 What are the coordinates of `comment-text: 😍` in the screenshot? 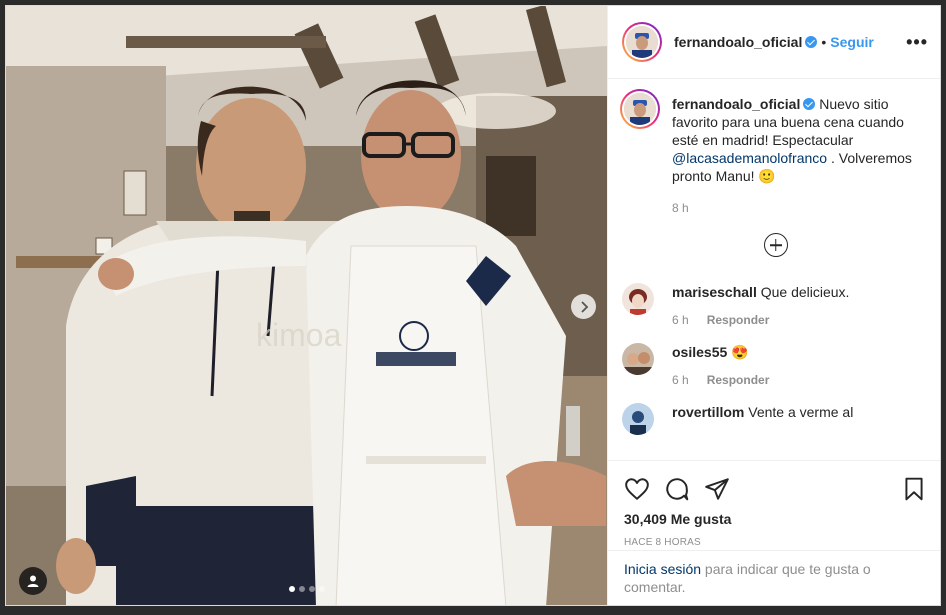 It's located at (738, 352).